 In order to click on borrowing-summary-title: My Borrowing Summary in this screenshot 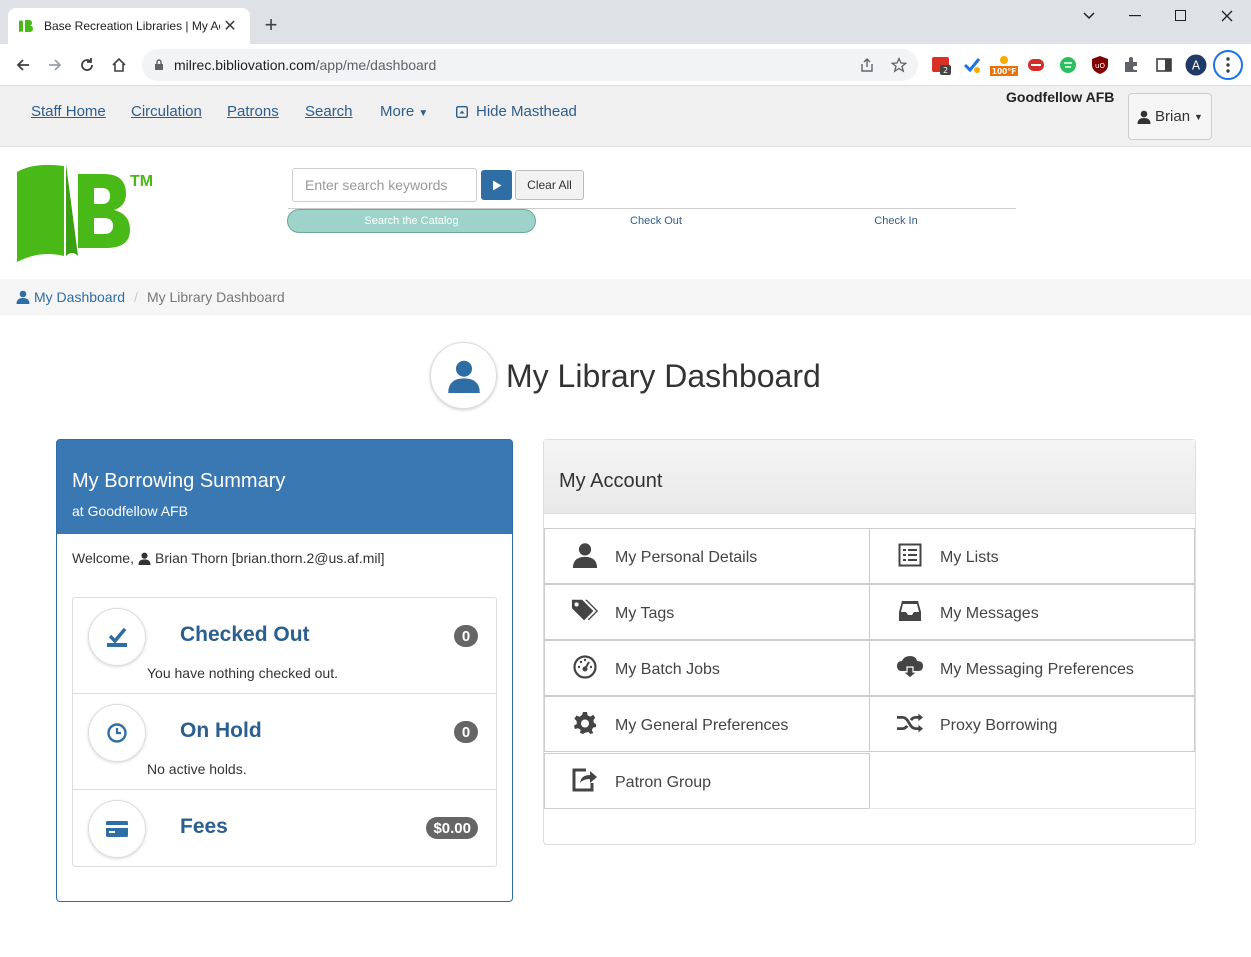, I will do `click(179, 481)`.